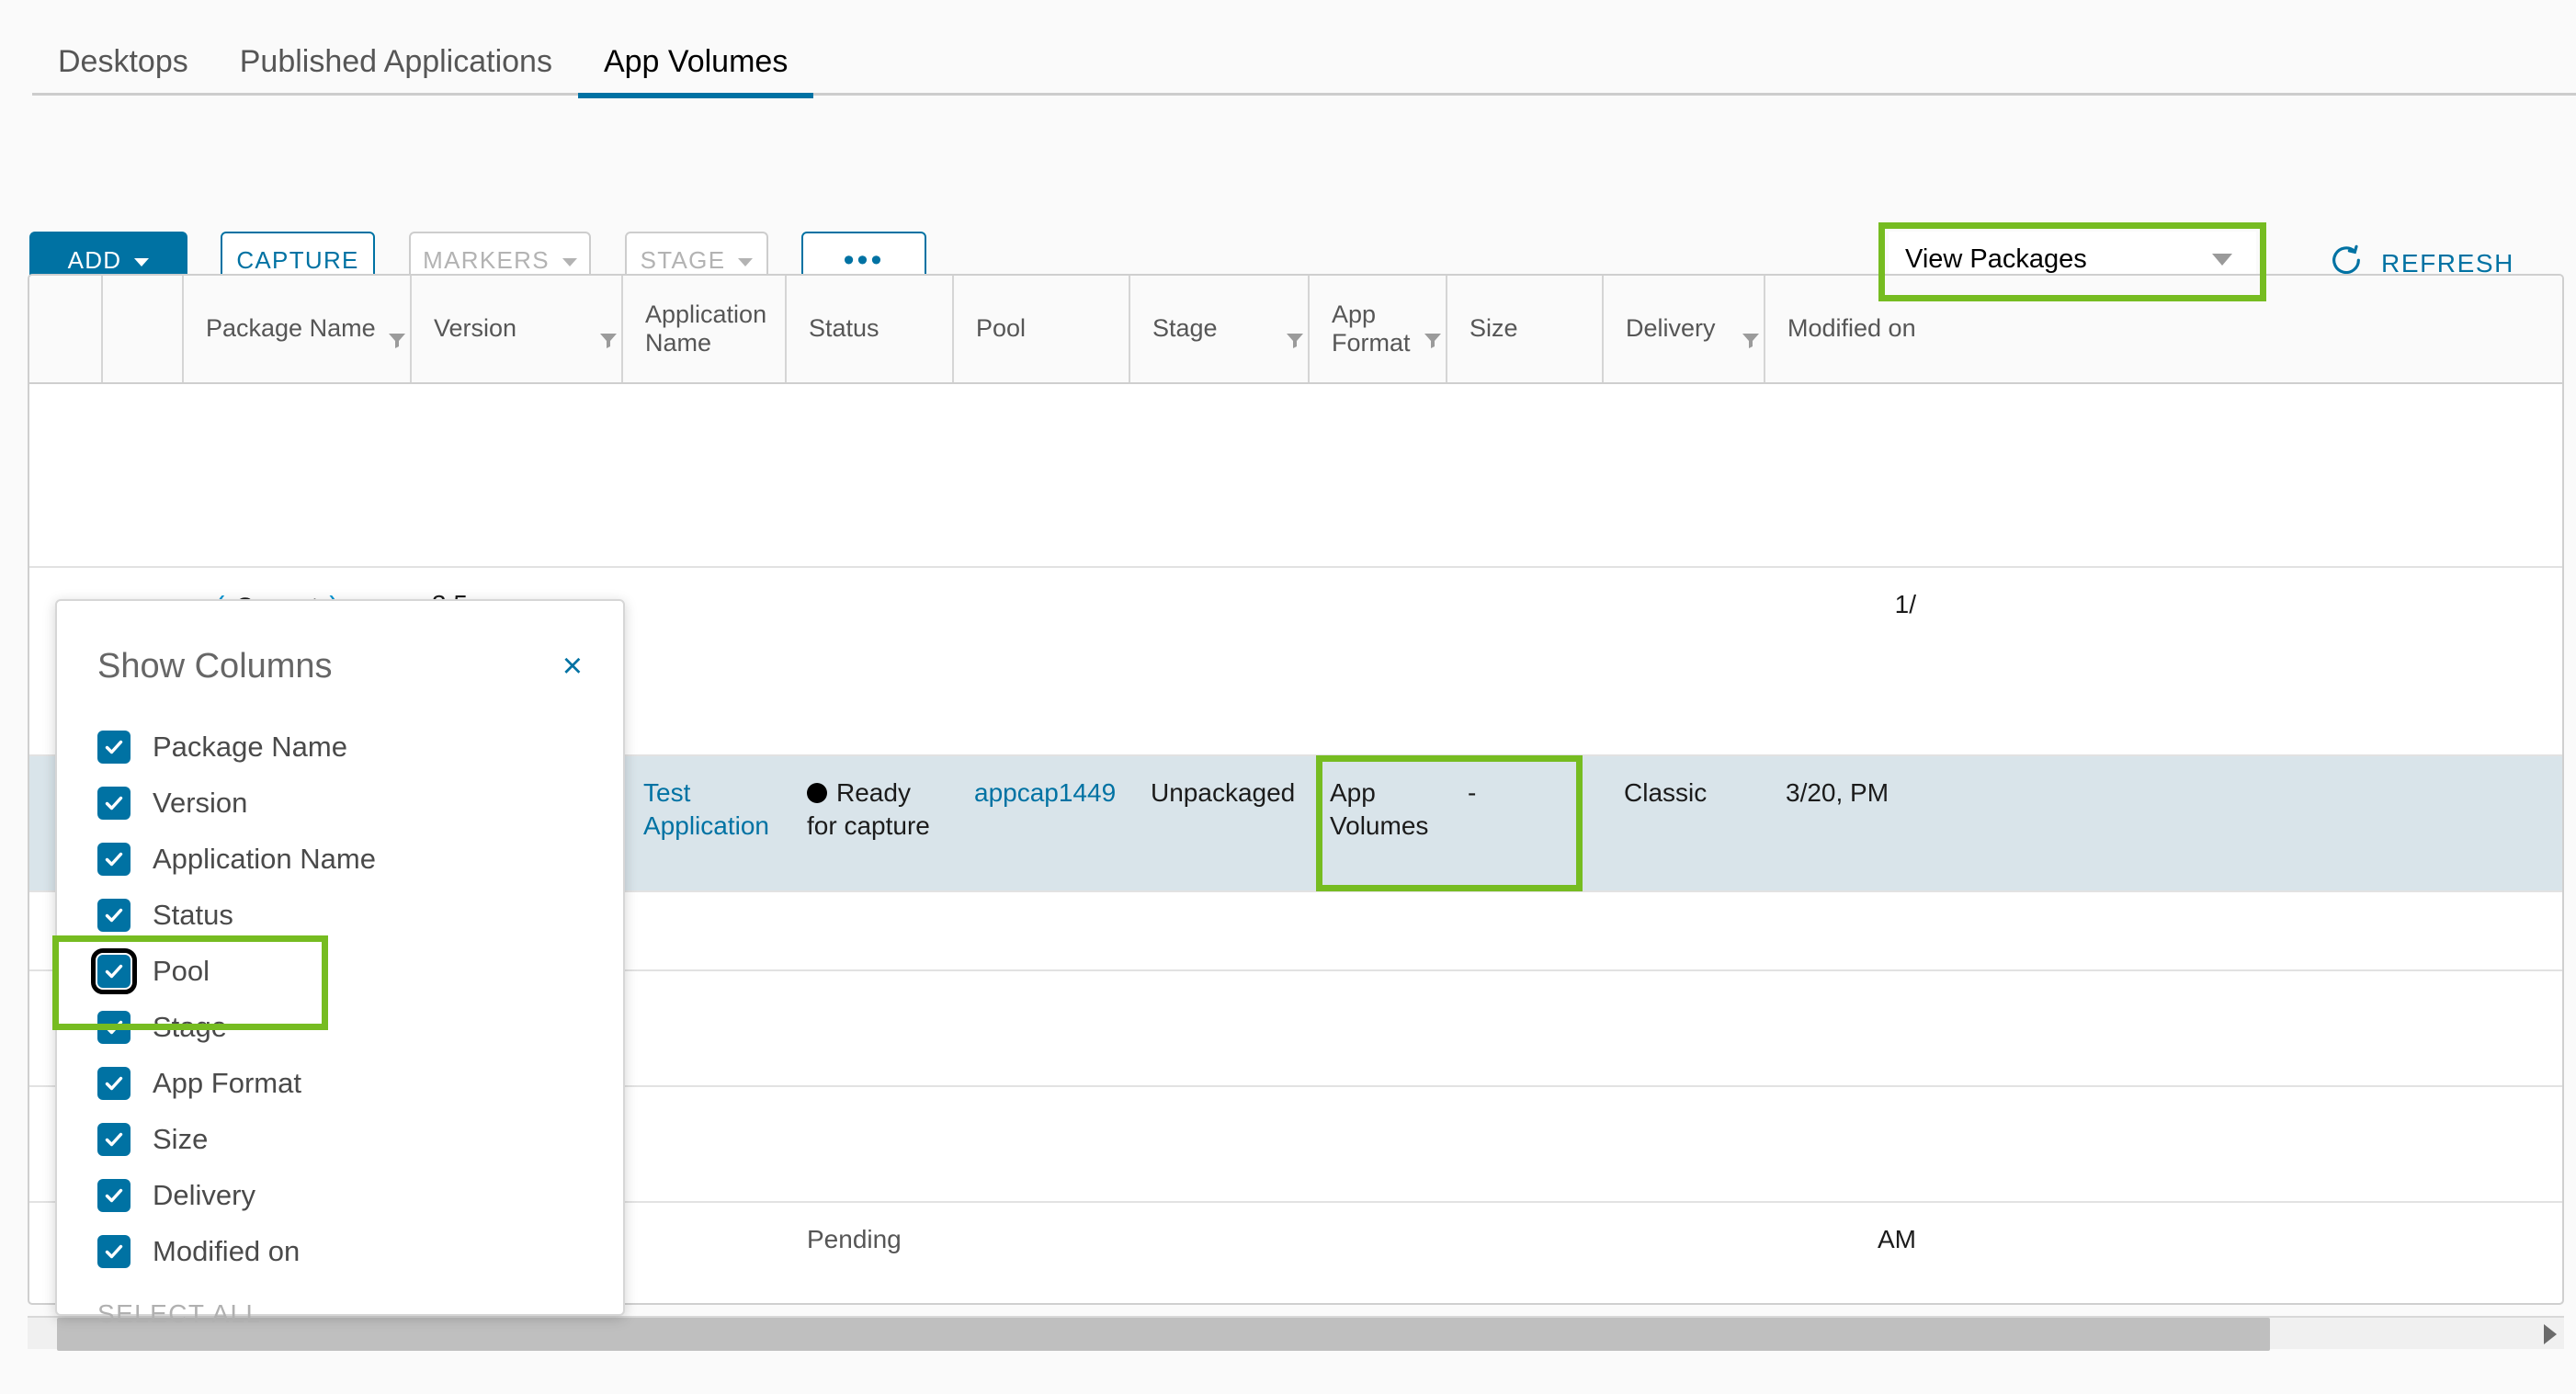 The width and height of the screenshot is (2576, 1394). Describe the element at coordinates (264, 858) in the screenshot. I see `show-columns-item-label: Application Name` at that location.